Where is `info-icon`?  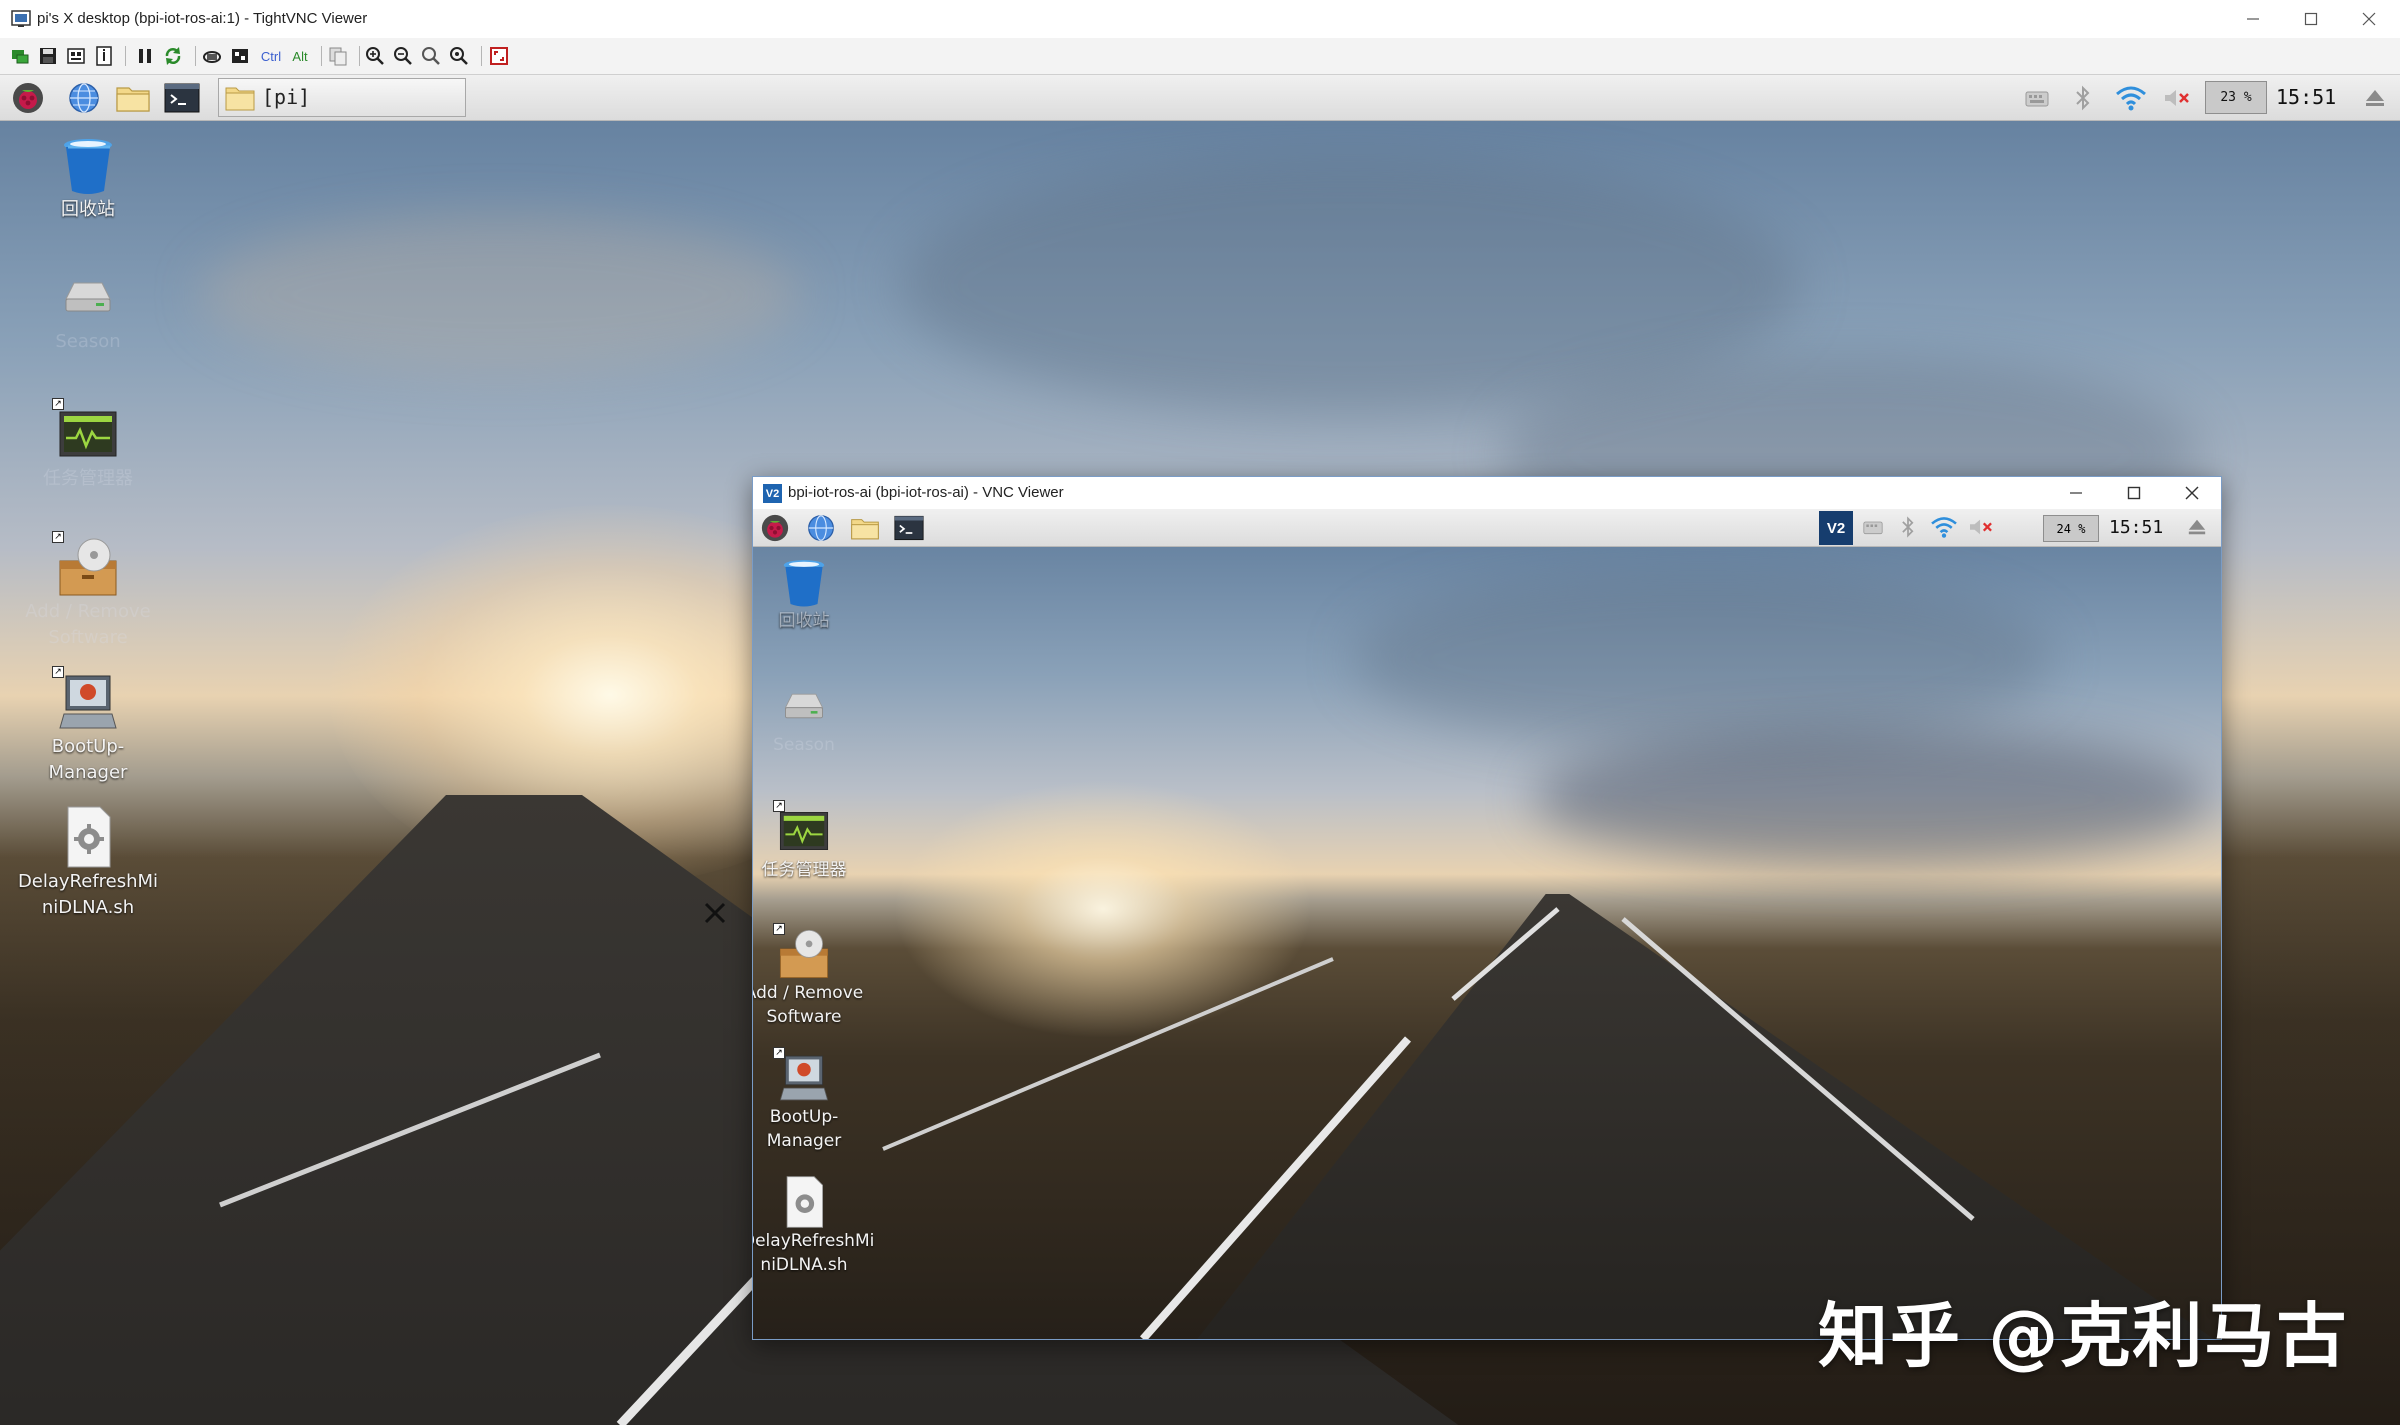 info-icon is located at coordinates (104, 56).